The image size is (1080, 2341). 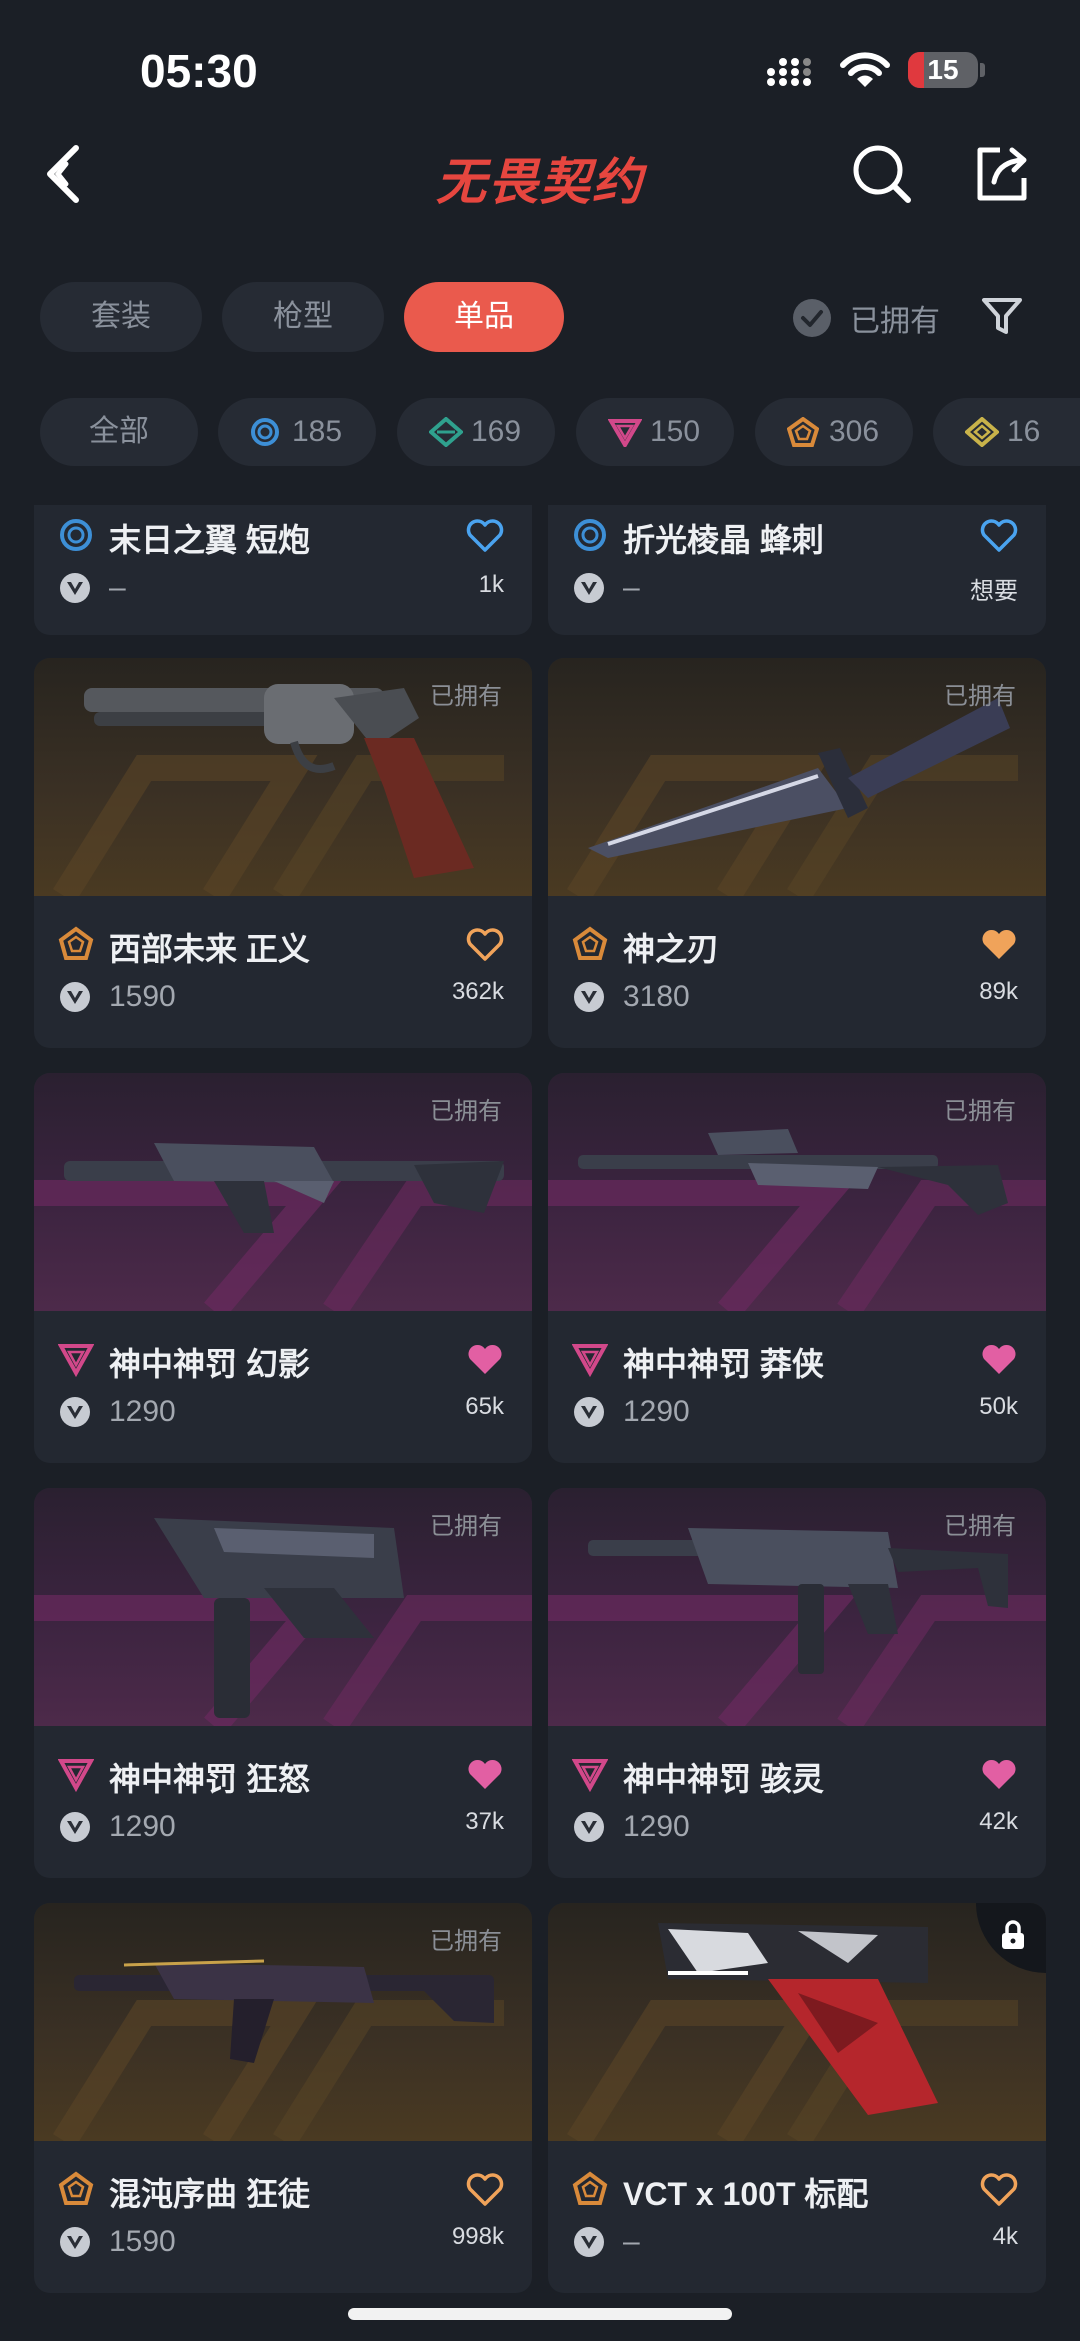 I want to click on classic-pistol-image, so click(x=798, y=2019).